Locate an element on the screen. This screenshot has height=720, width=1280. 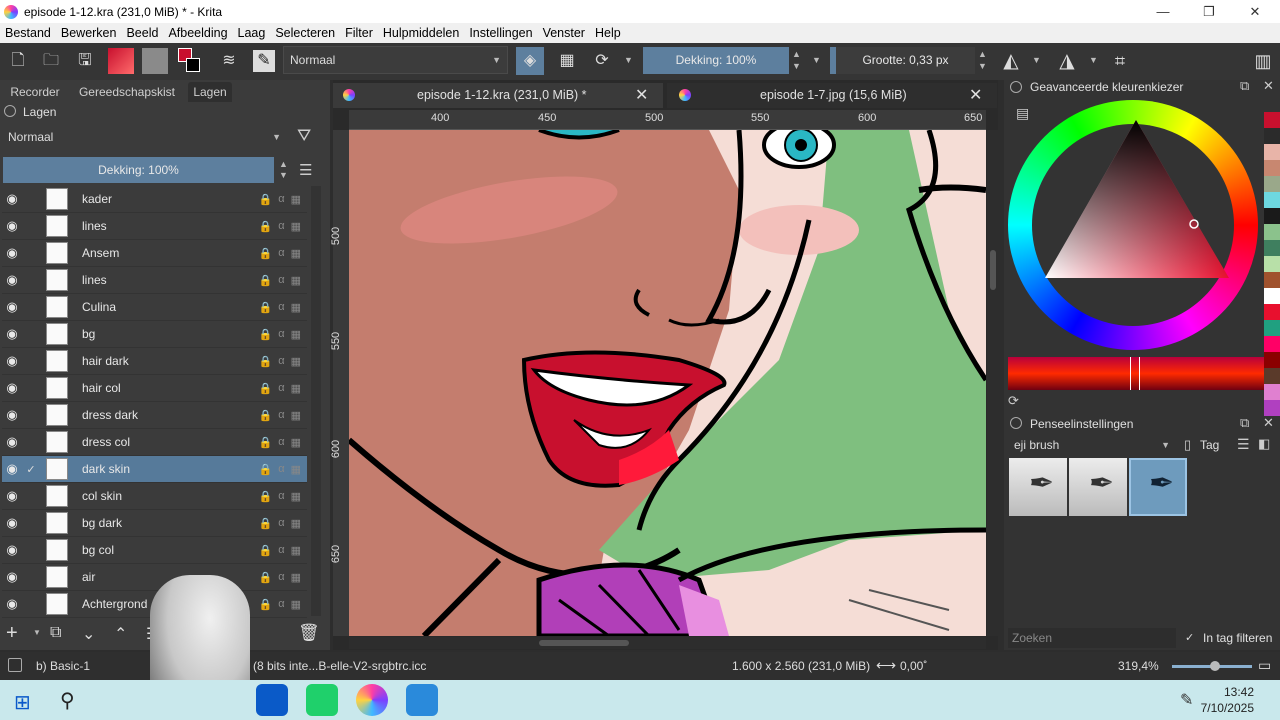
menu-help: Help is located at coordinates (608, 33).